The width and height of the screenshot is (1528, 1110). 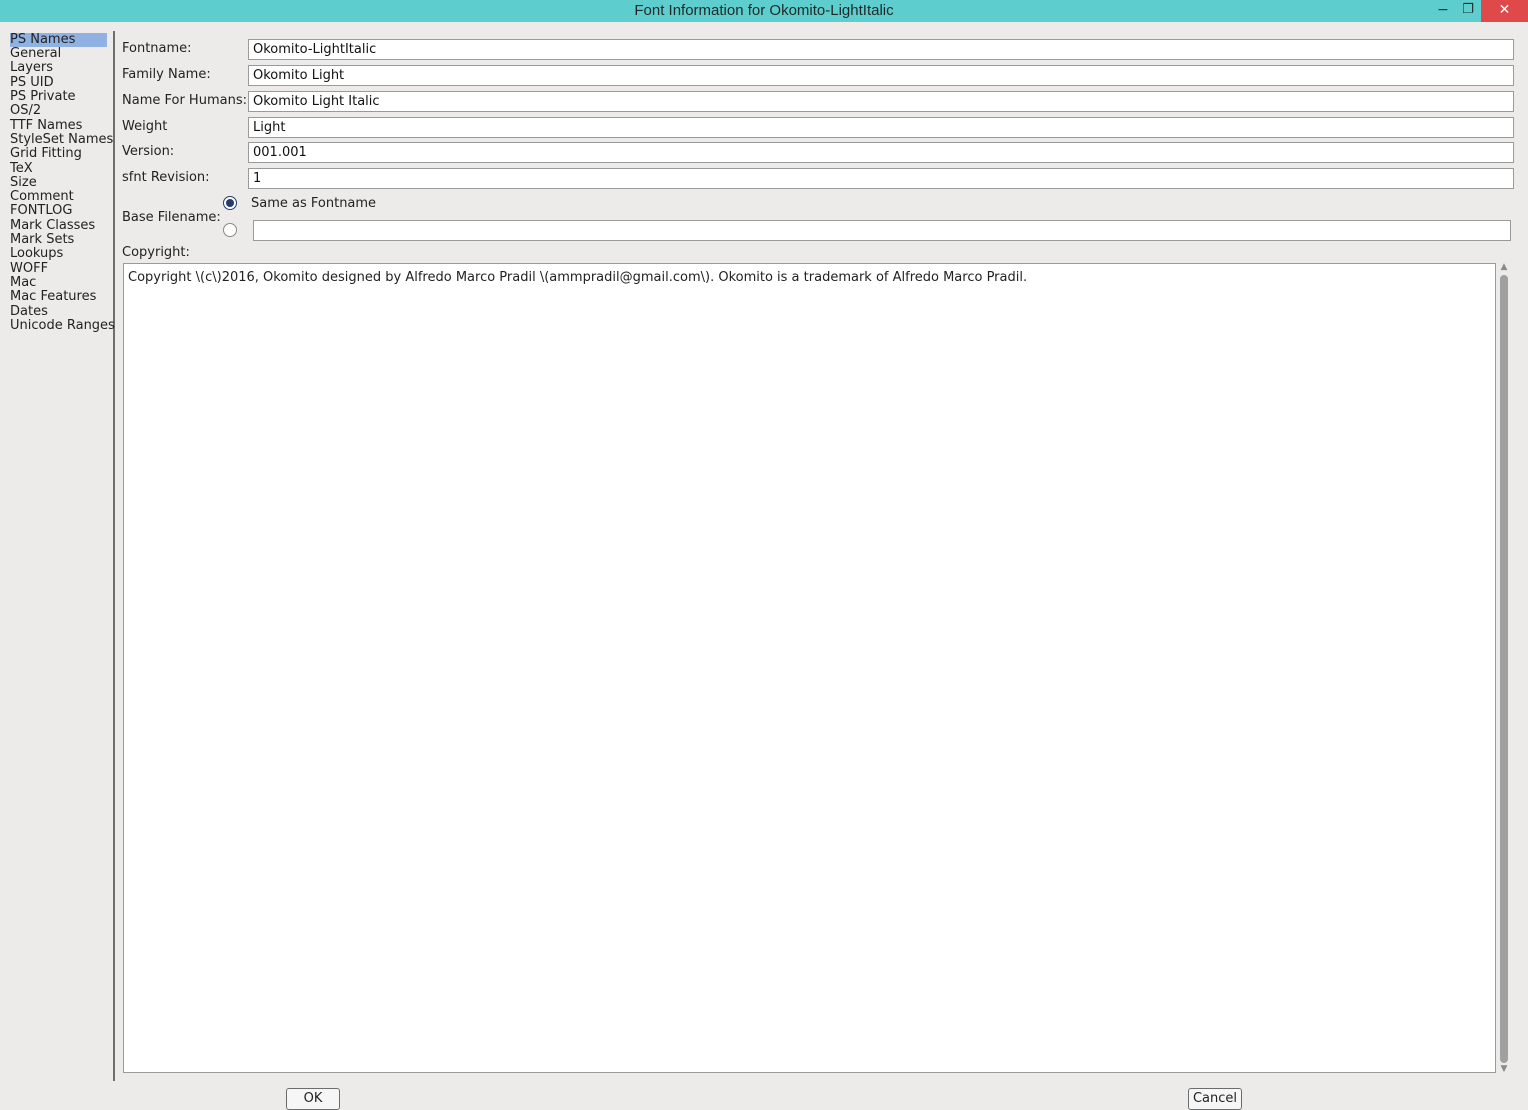 I want to click on restore-icon: ❐, so click(x=1468, y=11).